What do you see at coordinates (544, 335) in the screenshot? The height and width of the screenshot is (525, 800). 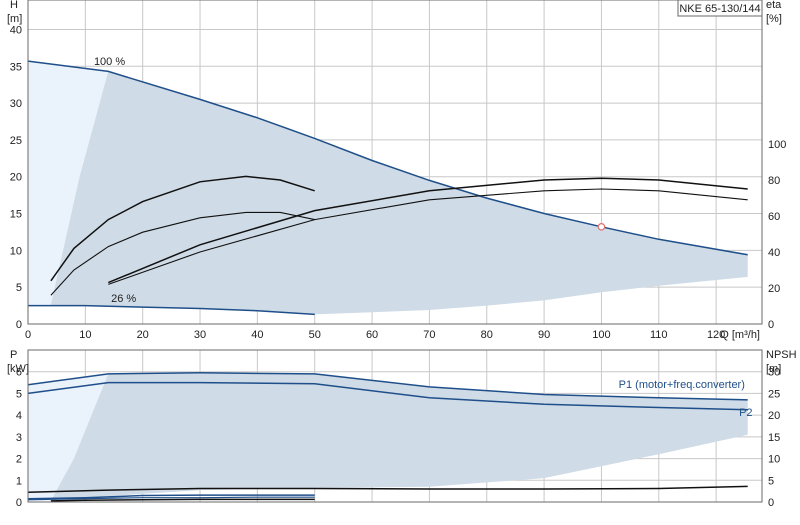 I see `x-tick-label: 90` at bounding box center [544, 335].